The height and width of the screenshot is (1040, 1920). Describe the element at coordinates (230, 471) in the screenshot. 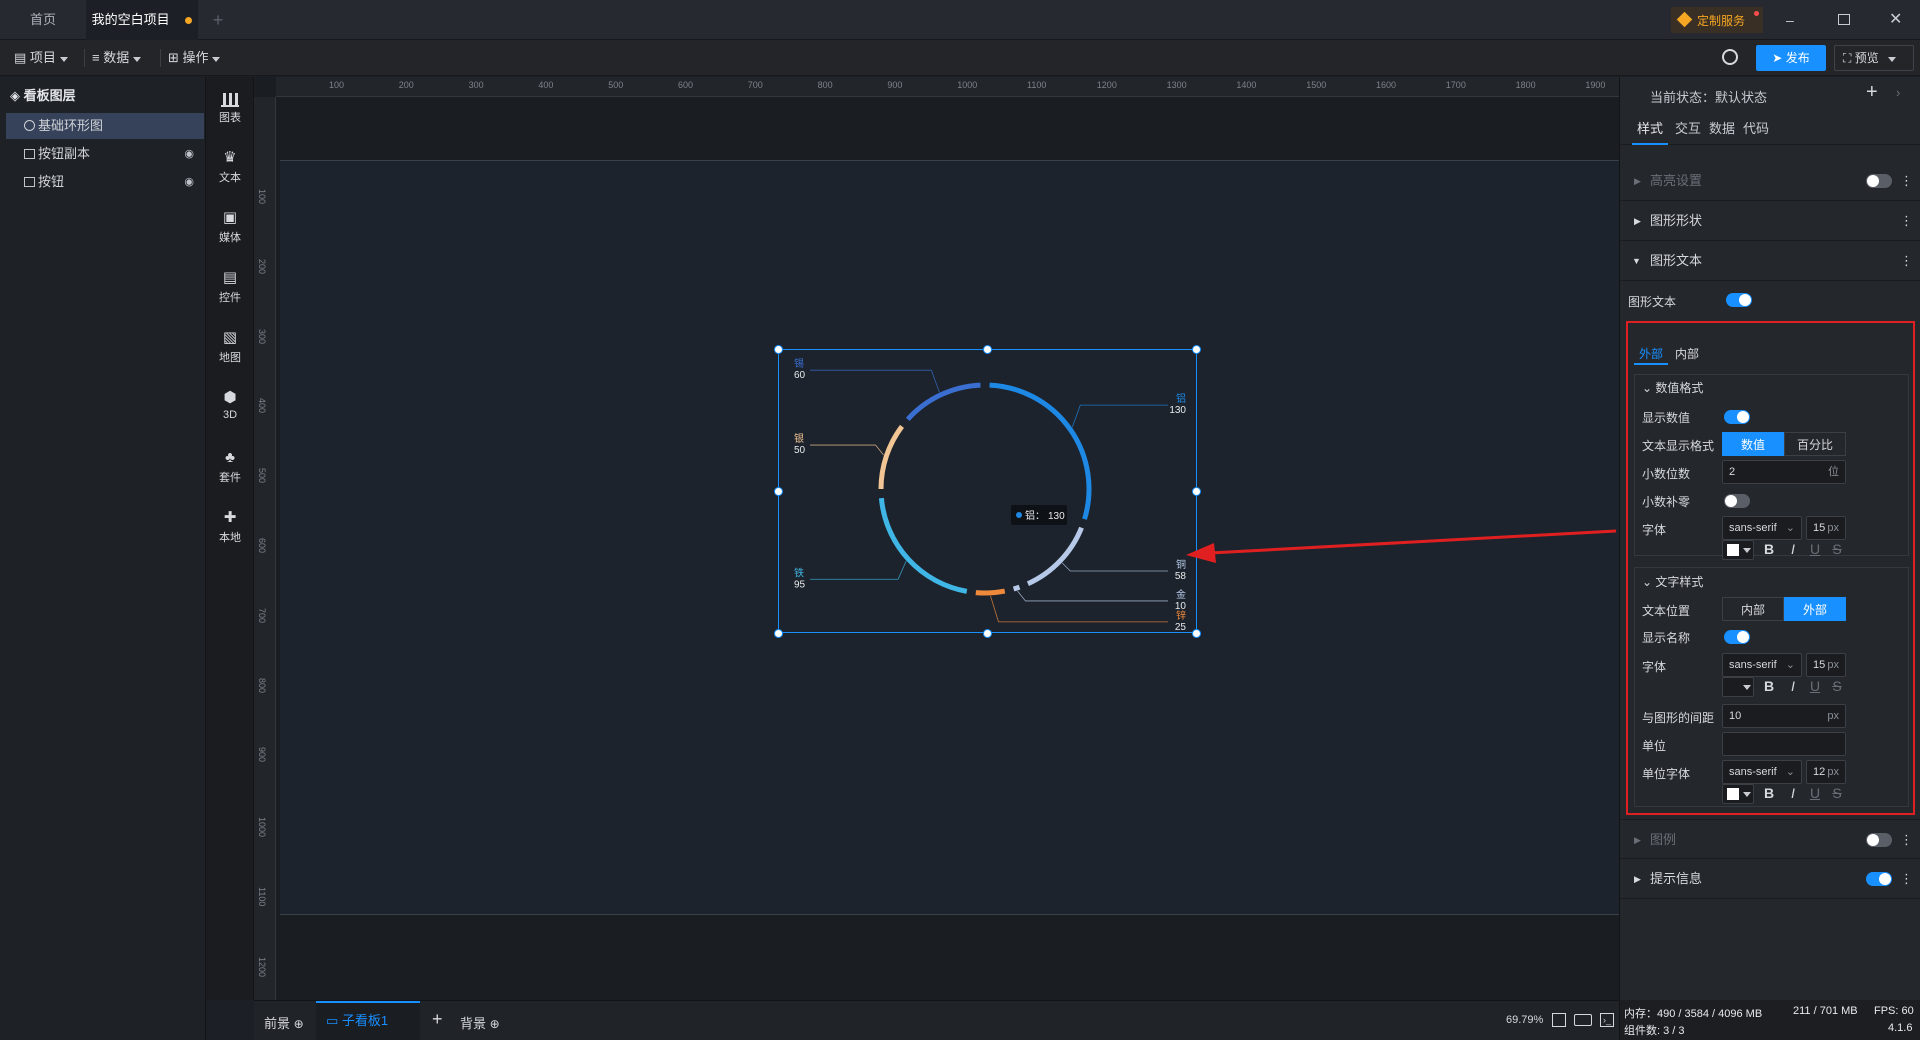

I see `tool-suite: ♣ 套件` at that location.